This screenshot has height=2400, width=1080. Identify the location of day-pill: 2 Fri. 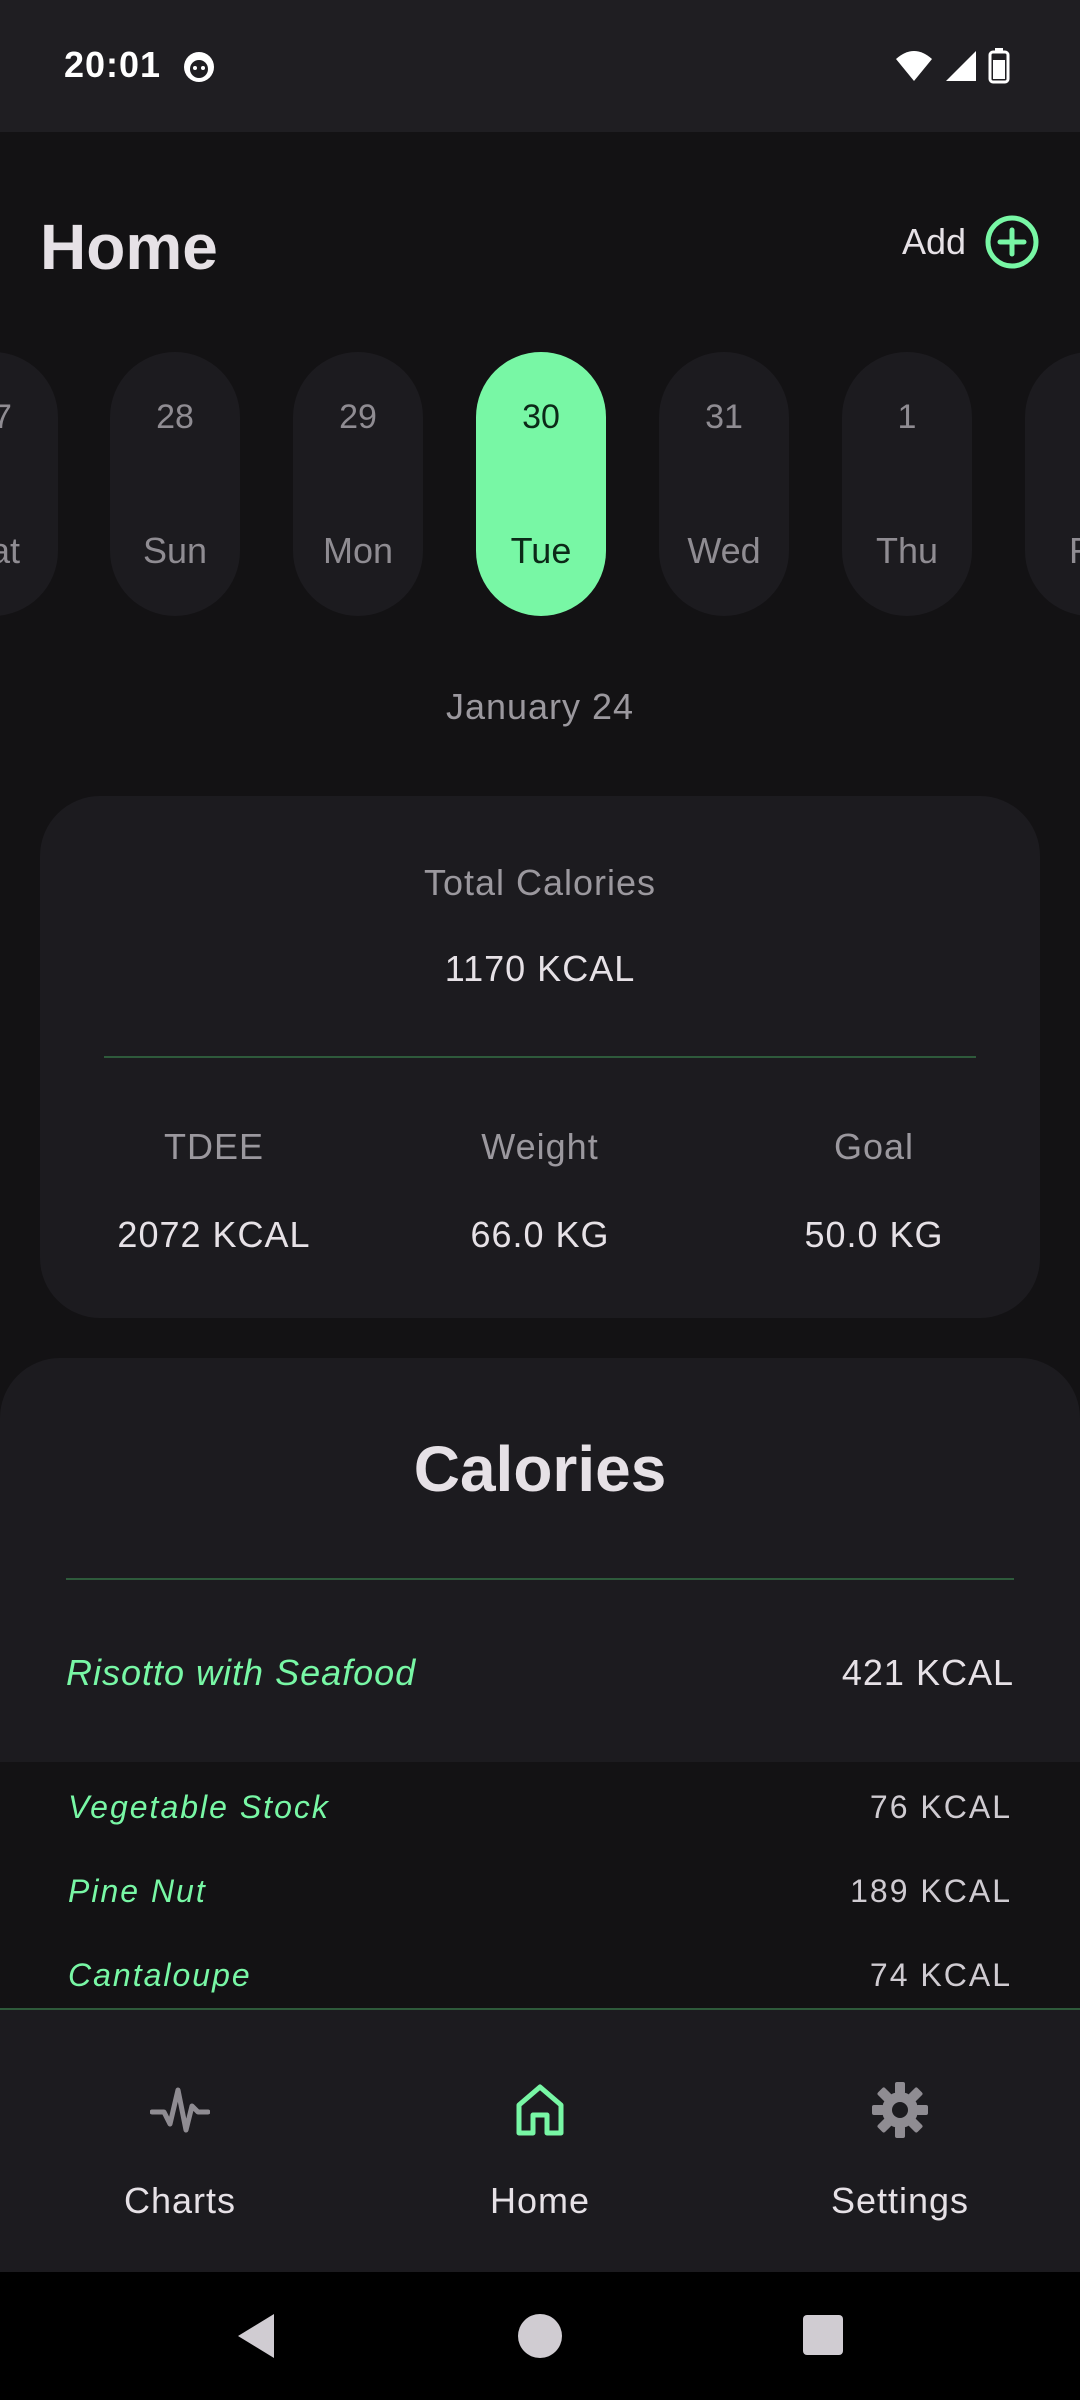
(1052, 484).